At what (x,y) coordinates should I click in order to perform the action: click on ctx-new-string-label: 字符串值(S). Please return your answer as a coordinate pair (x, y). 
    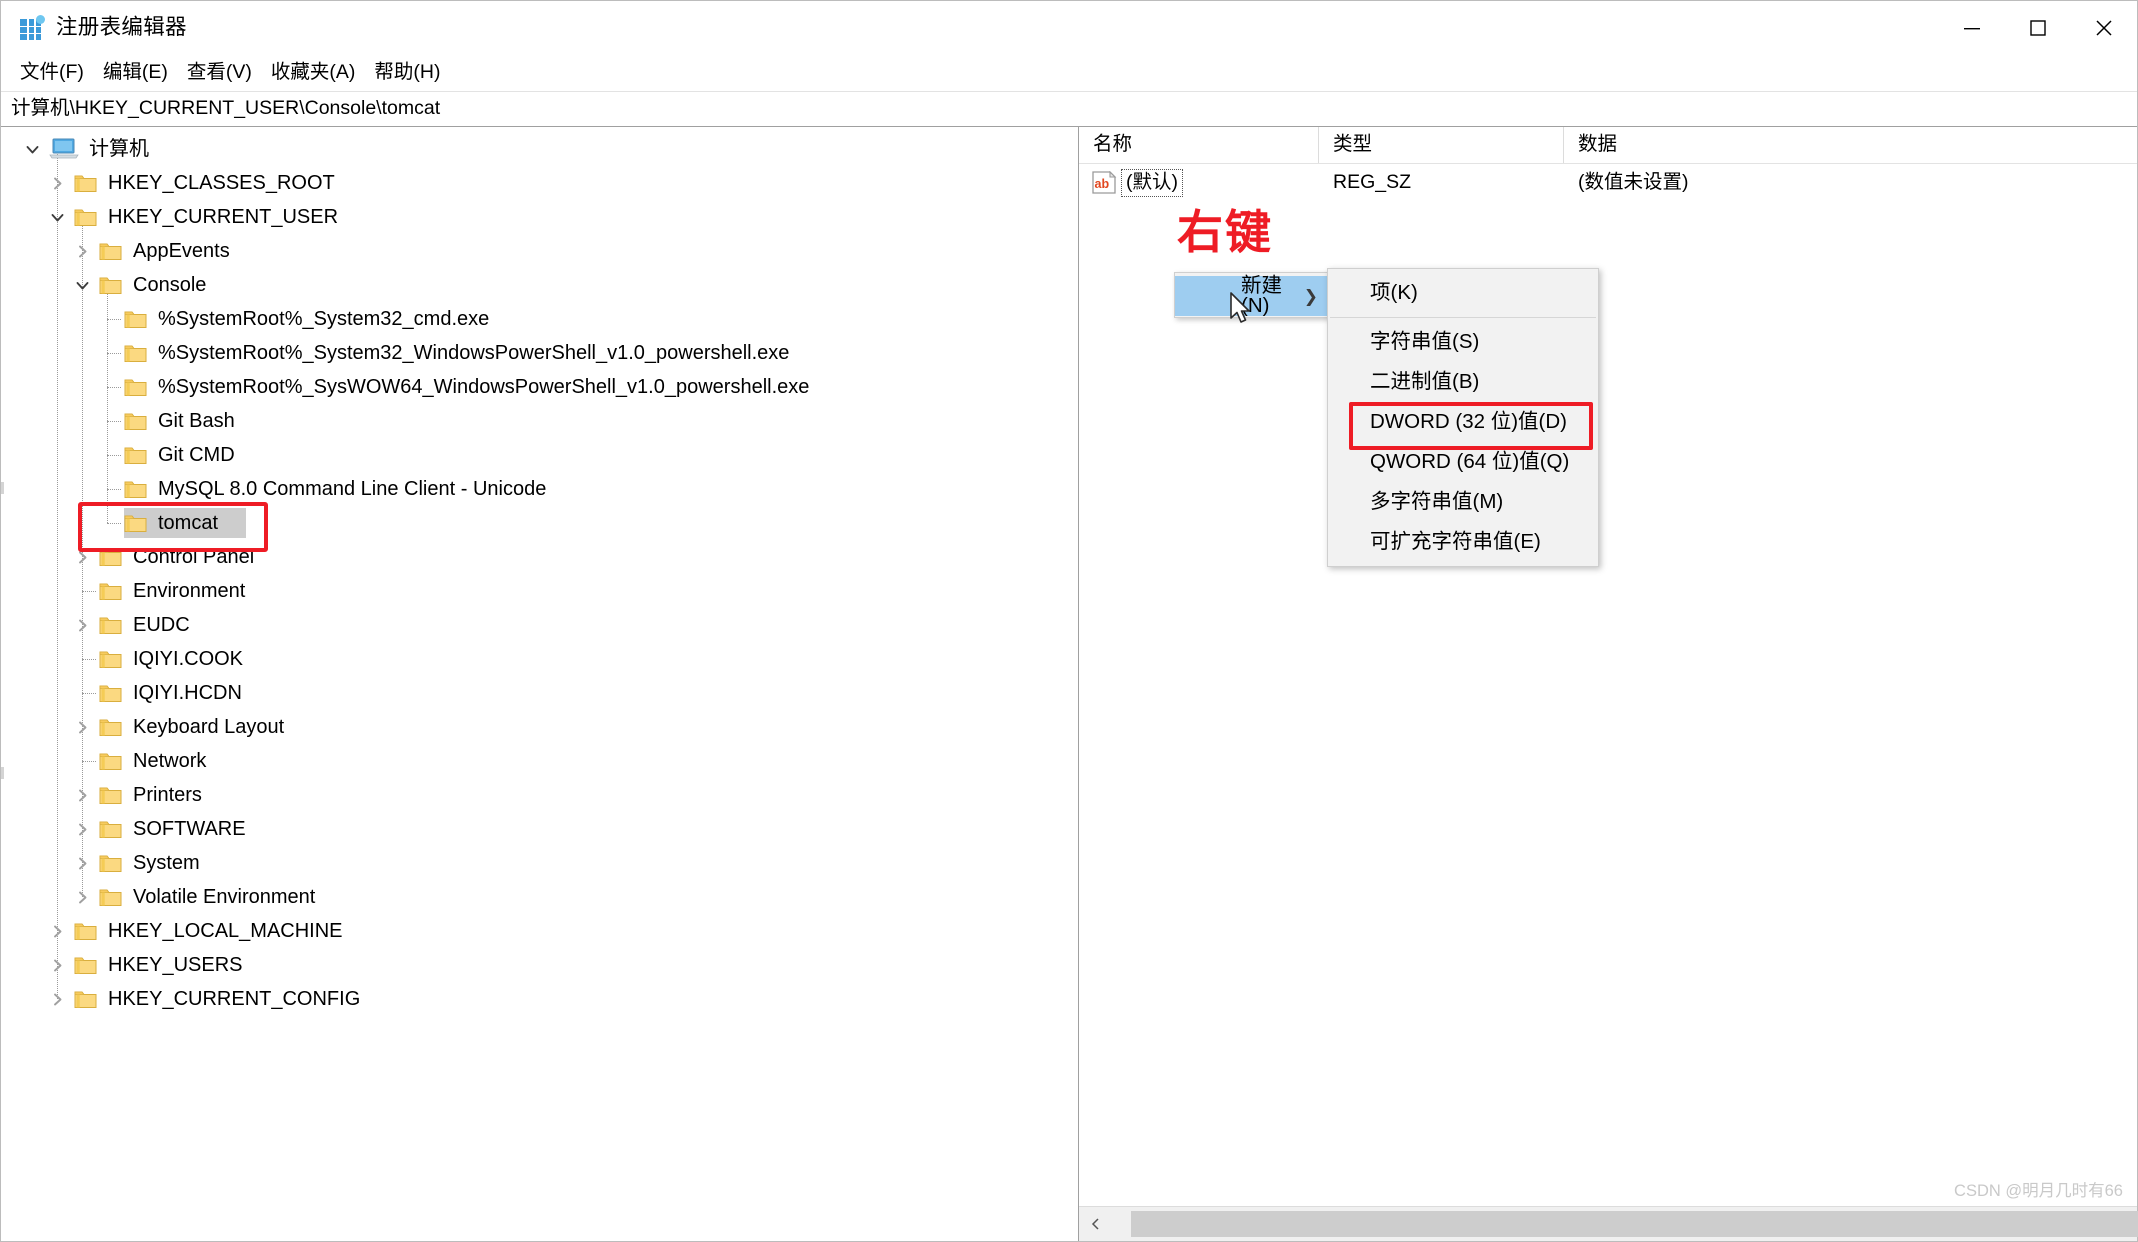
    Looking at the image, I should click on (1425, 341).